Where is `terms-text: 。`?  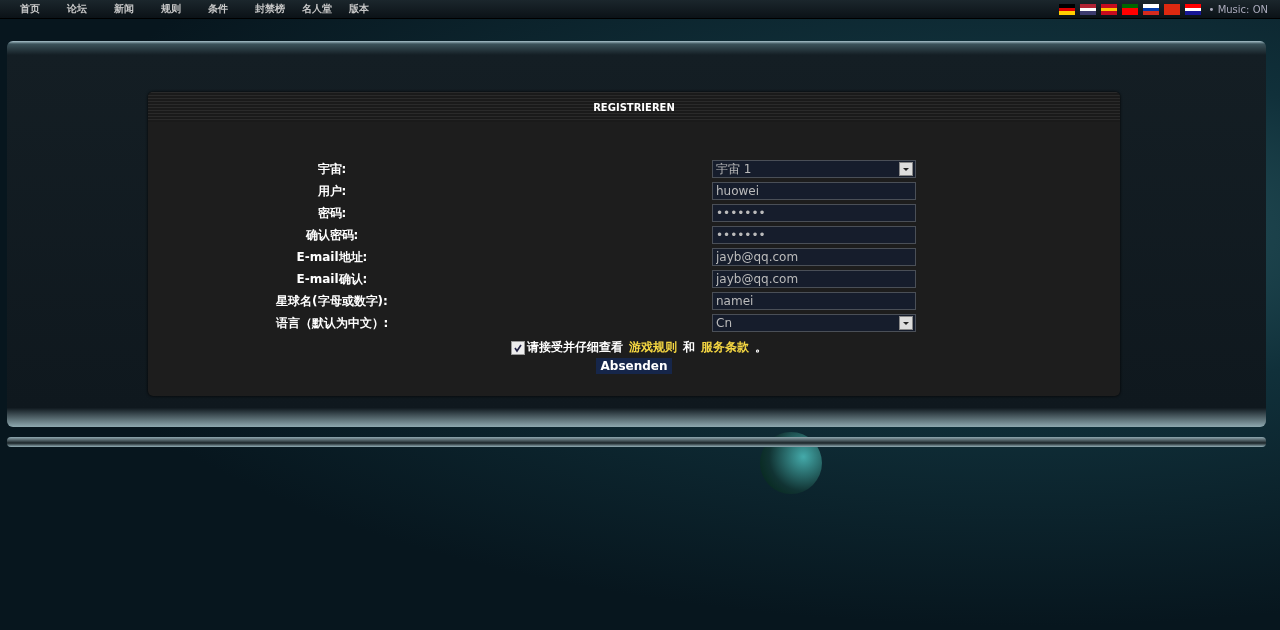
terms-text: 。 is located at coordinates (761, 347).